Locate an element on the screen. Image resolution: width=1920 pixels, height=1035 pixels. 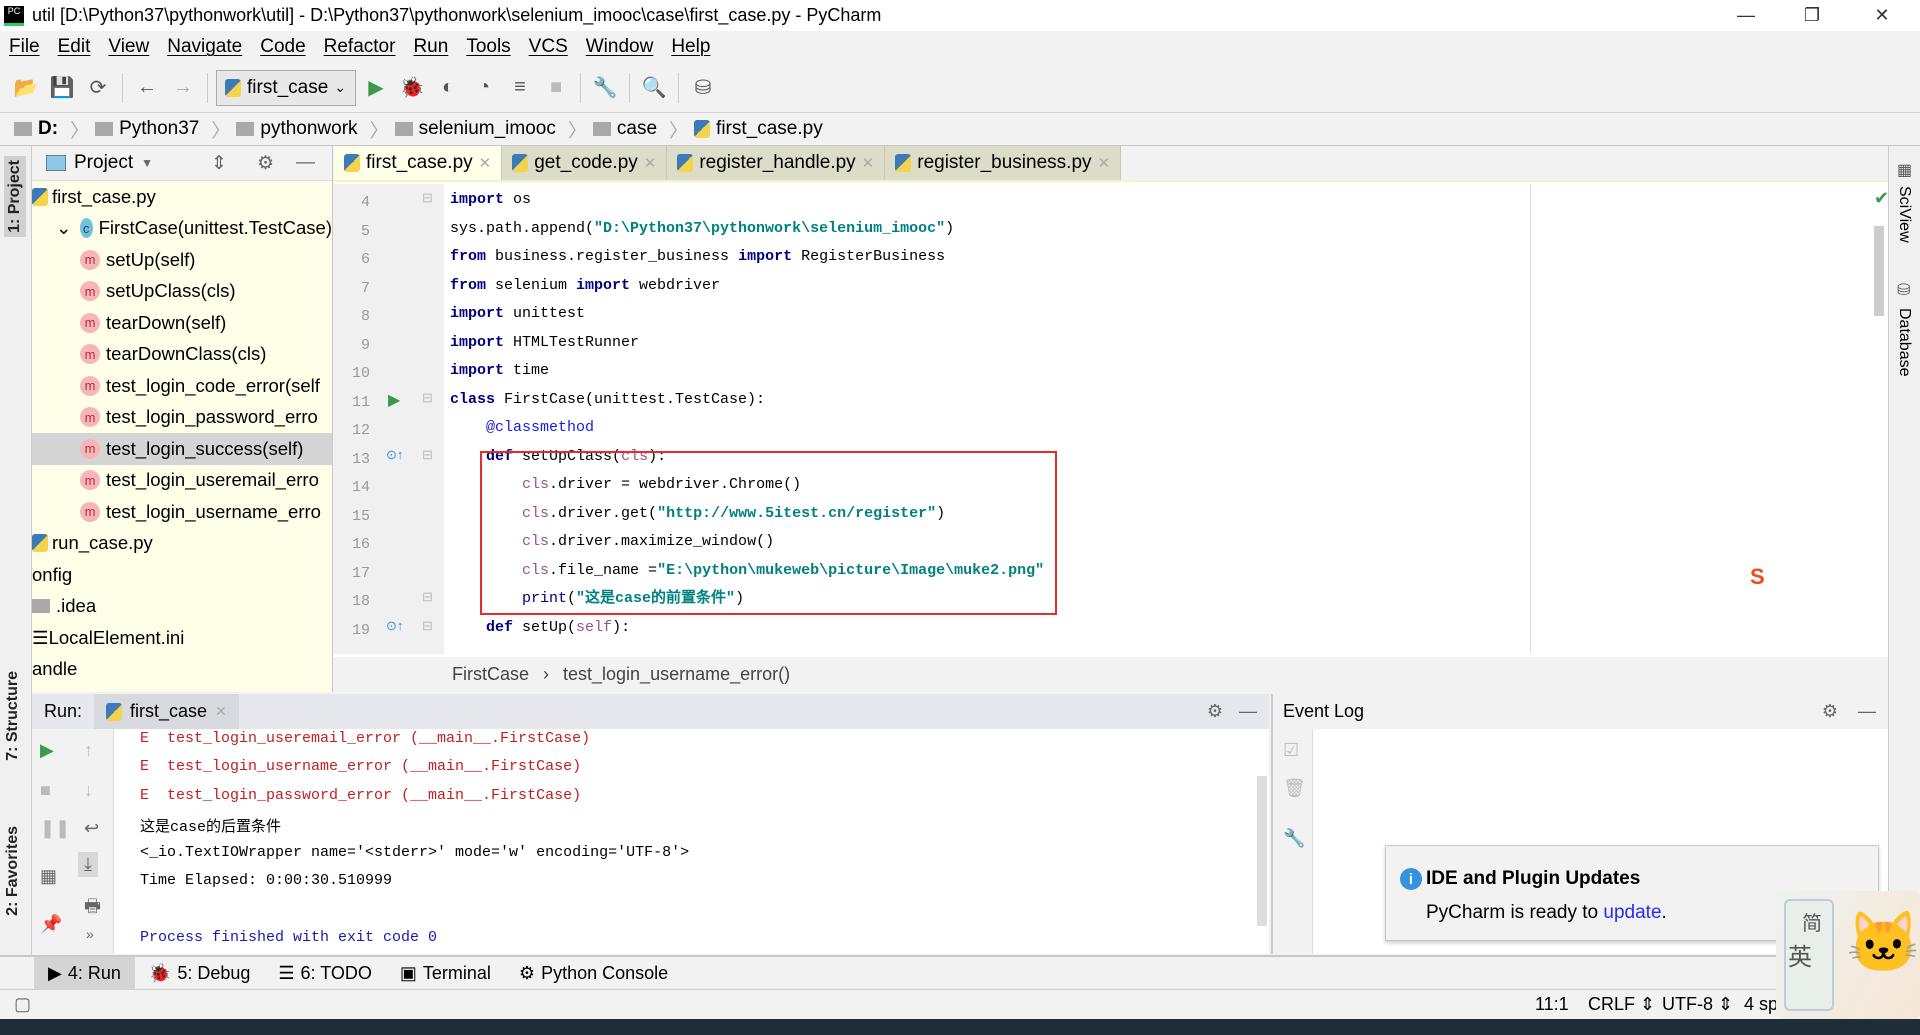
update-link: update is located at coordinates (1632, 912).